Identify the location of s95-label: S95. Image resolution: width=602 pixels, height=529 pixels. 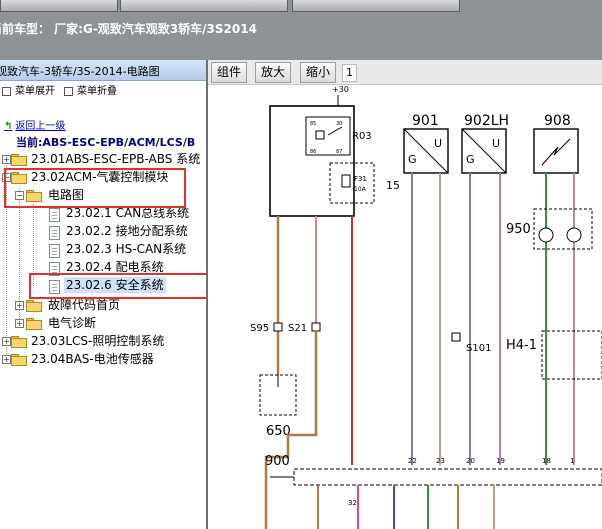
(259, 328).